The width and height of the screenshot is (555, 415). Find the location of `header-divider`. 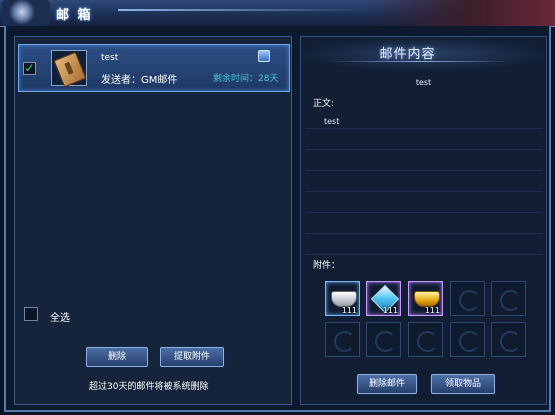

header-divider is located at coordinates (420, 61).